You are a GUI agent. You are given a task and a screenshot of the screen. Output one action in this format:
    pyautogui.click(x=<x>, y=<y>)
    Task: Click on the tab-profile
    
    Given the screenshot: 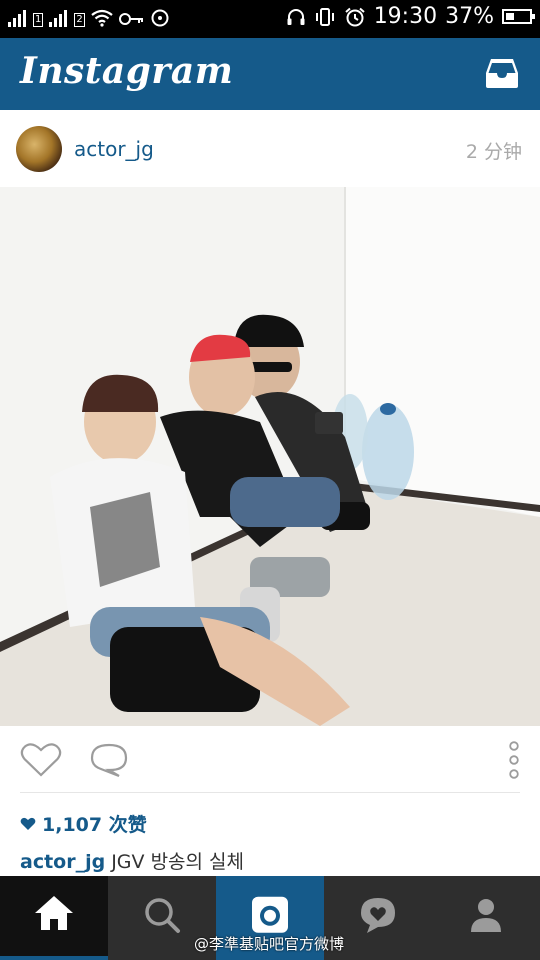 What is the action you would take?
    pyautogui.click(x=486, y=918)
    